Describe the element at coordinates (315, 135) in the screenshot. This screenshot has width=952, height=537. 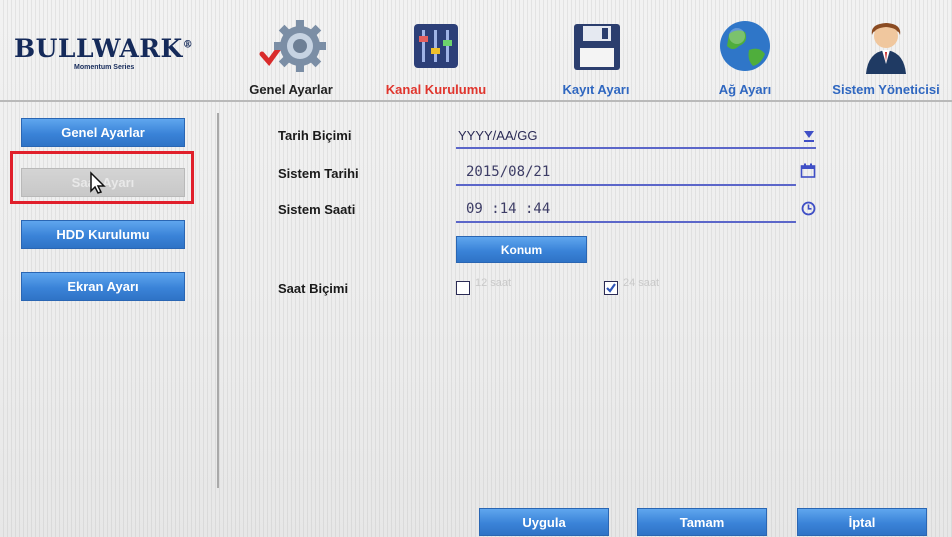
I see `date-format-label: Tarih Biçimi` at that location.